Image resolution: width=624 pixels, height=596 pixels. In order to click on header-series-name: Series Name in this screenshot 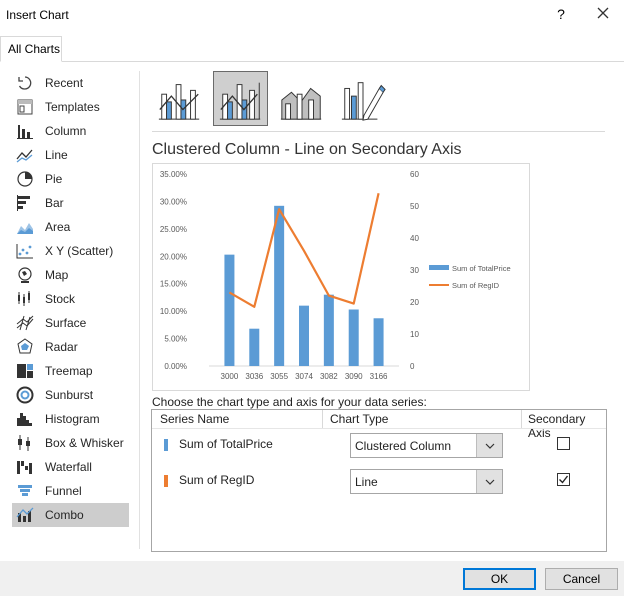, I will do `click(195, 419)`.